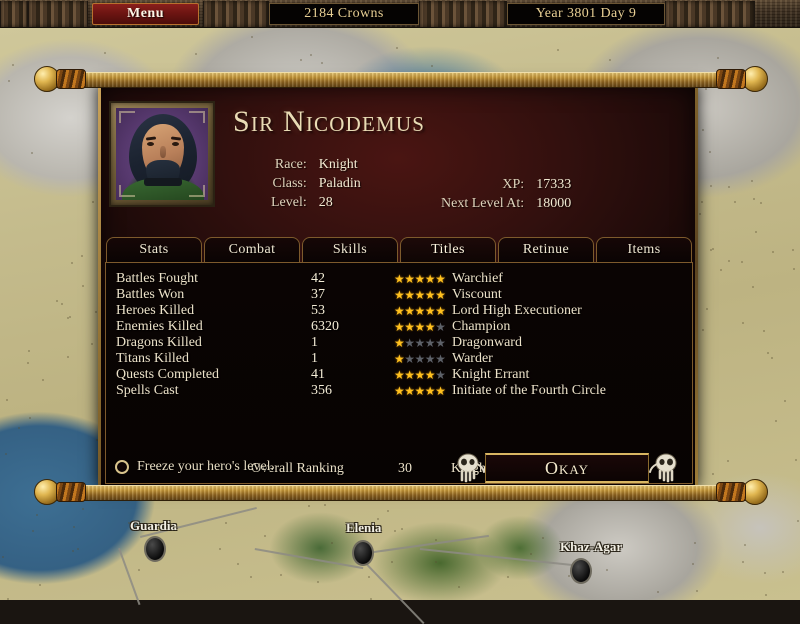 Image resolution: width=800 pixels, height=624 pixels. Describe the element at coordinates (663, 468) in the screenshot. I see `skull-icon` at that location.